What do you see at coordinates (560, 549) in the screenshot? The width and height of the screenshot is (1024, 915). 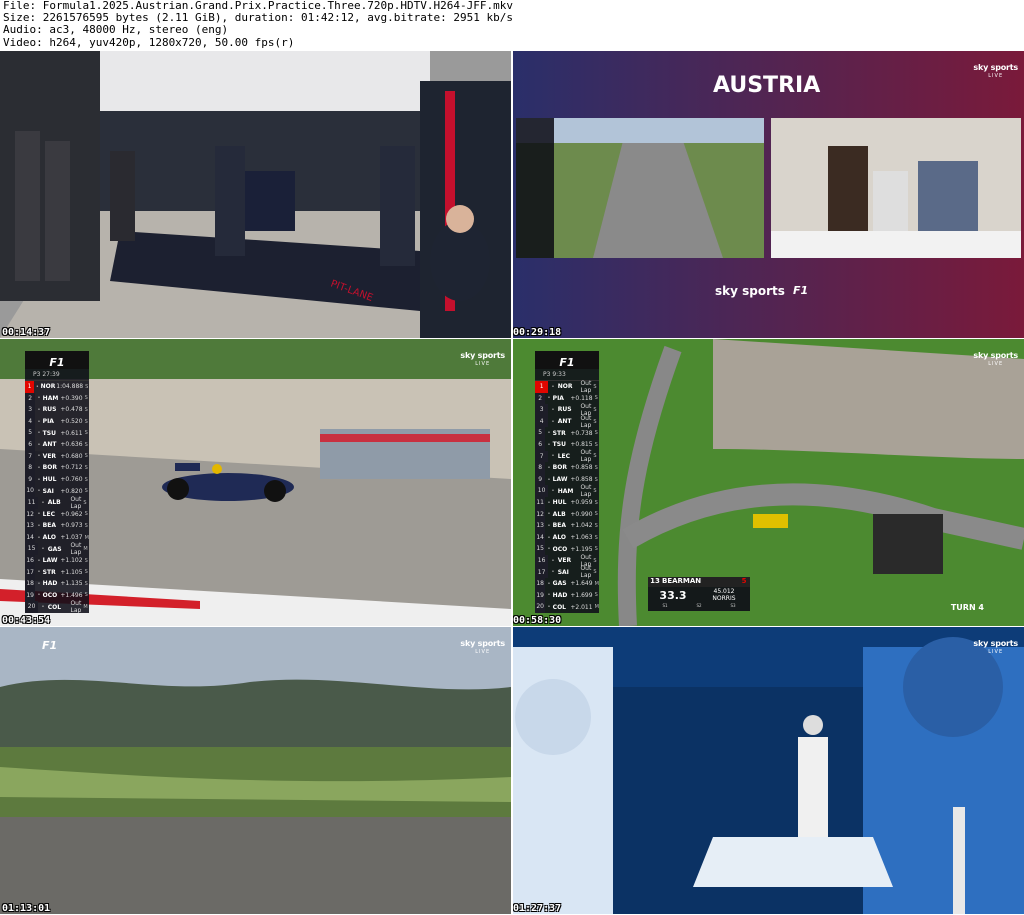 I see `timing-driver-code: OCO` at bounding box center [560, 549].